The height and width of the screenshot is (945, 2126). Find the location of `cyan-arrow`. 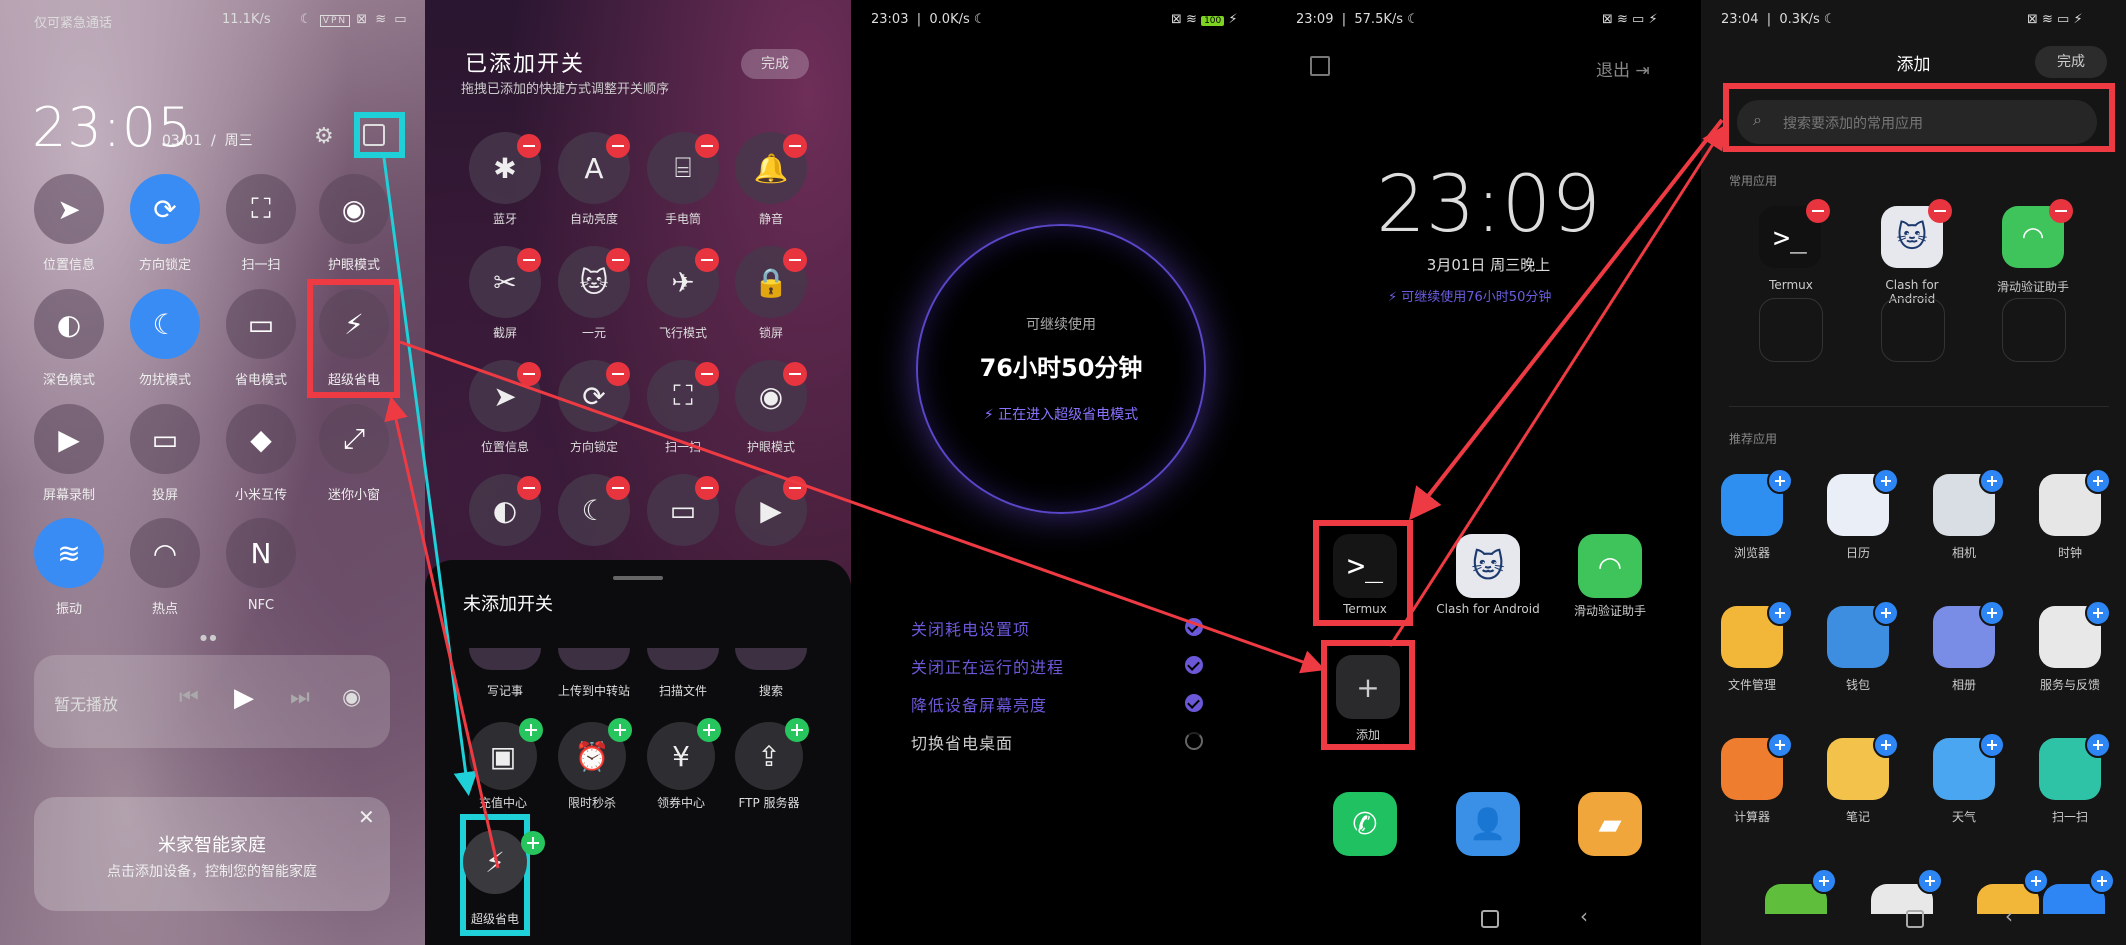

cyan-arrow is located at coordinates (430, 476).